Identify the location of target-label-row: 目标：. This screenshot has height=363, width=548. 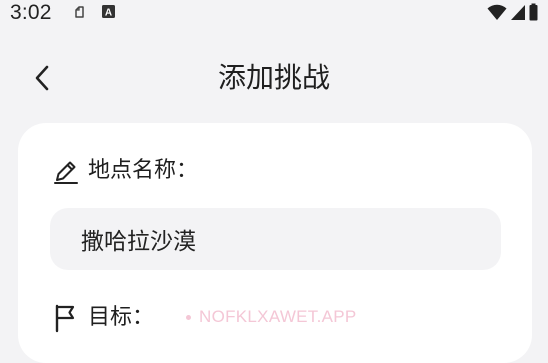
(103, 318).